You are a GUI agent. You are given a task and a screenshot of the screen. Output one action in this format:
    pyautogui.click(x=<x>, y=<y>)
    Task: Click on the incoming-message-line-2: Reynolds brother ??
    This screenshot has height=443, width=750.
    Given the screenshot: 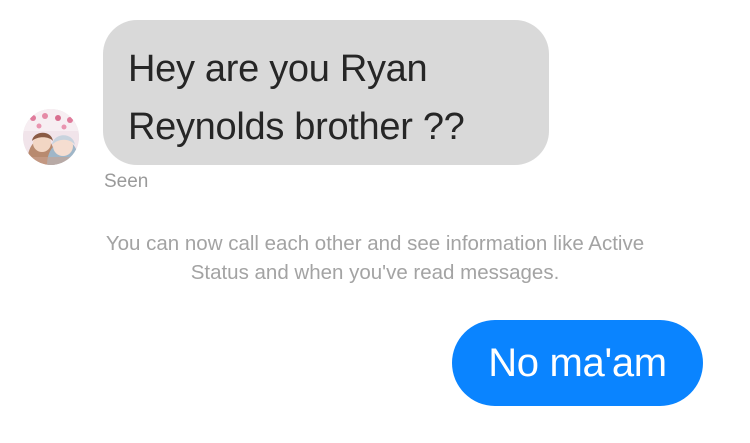 What is the action you would take?
    pyautogui.click(x=296, y=127)
    